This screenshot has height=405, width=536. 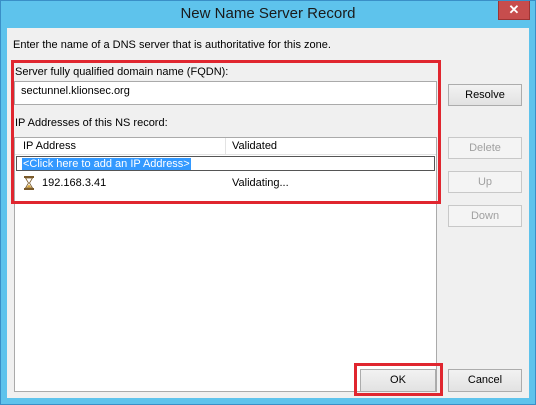 What do you see at coordinates (254, 146) in the screenshot?
I see `column-header-validated: Validated` at bounding box center [254, 146].